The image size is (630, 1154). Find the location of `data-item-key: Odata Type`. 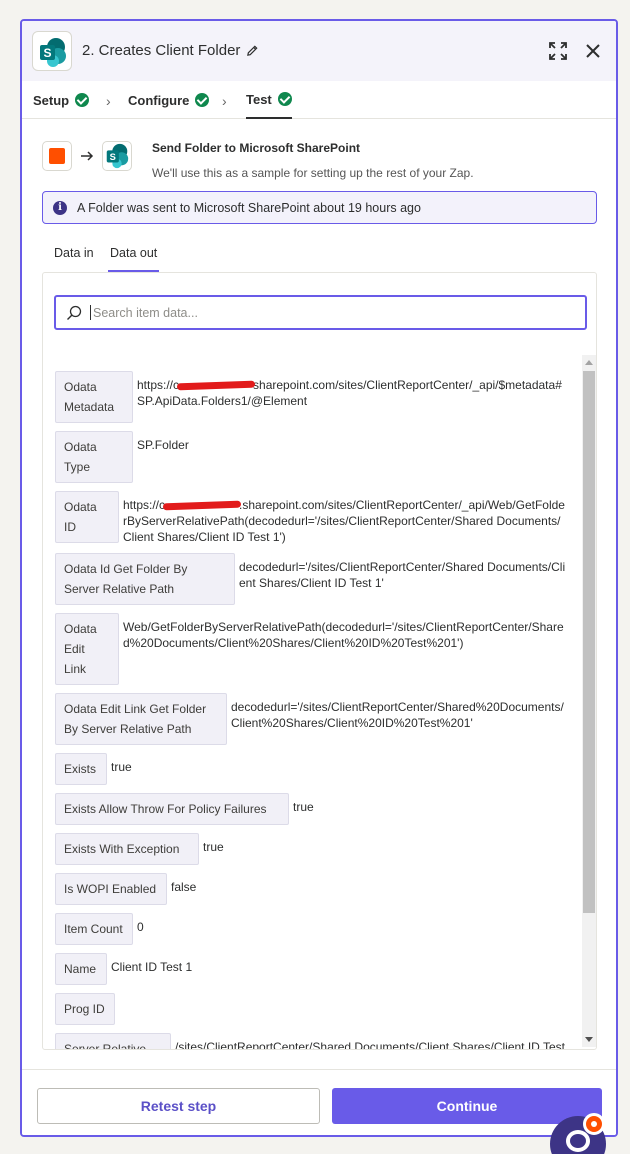

data-item-key: Odata Type is located at coordinates (94, 457).